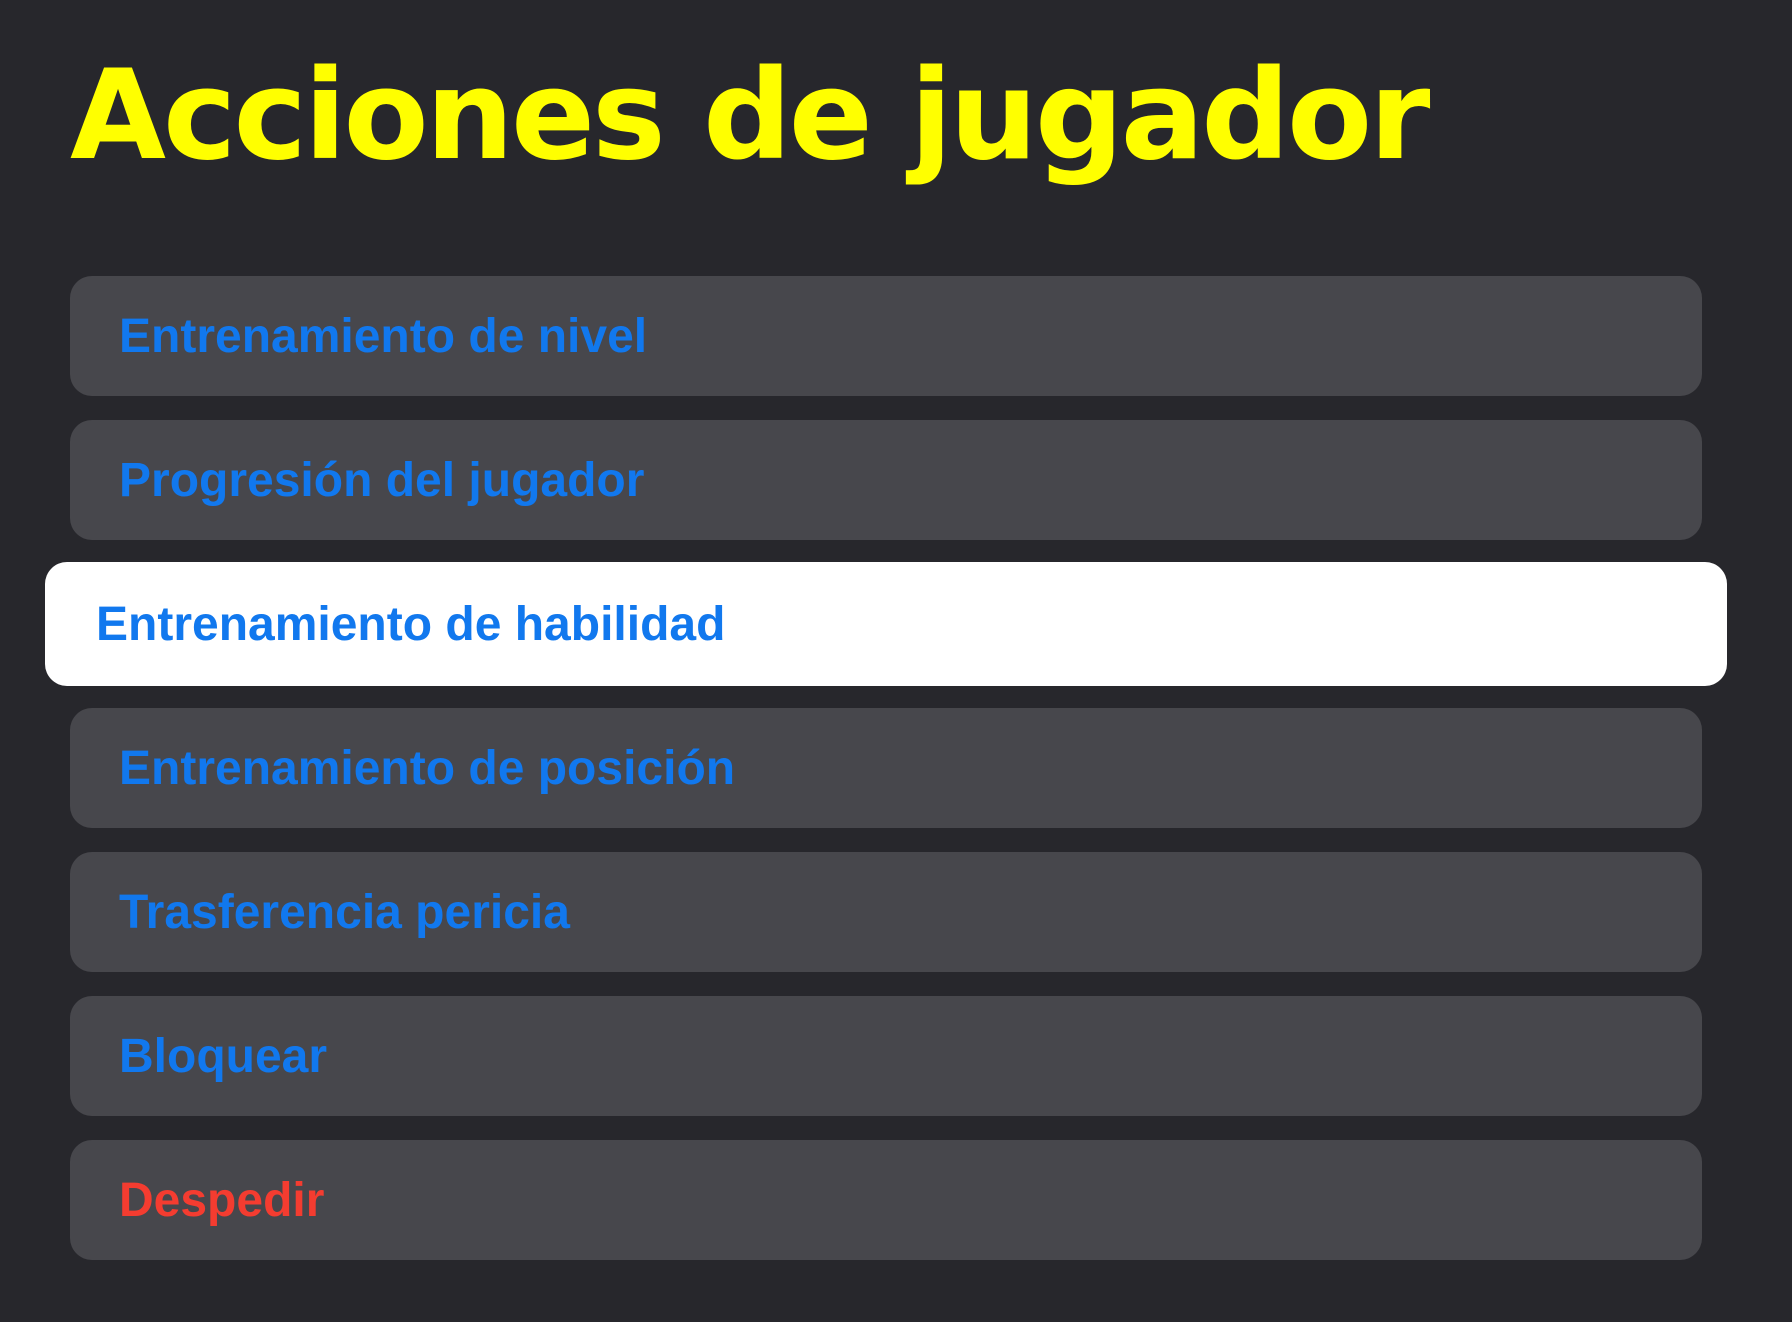  What do you see at coordinates (886, 912) in the screenshot?
I see `menu-item-expertise-transfer: Trasferencia pericia` at bounding box center [886, 912].